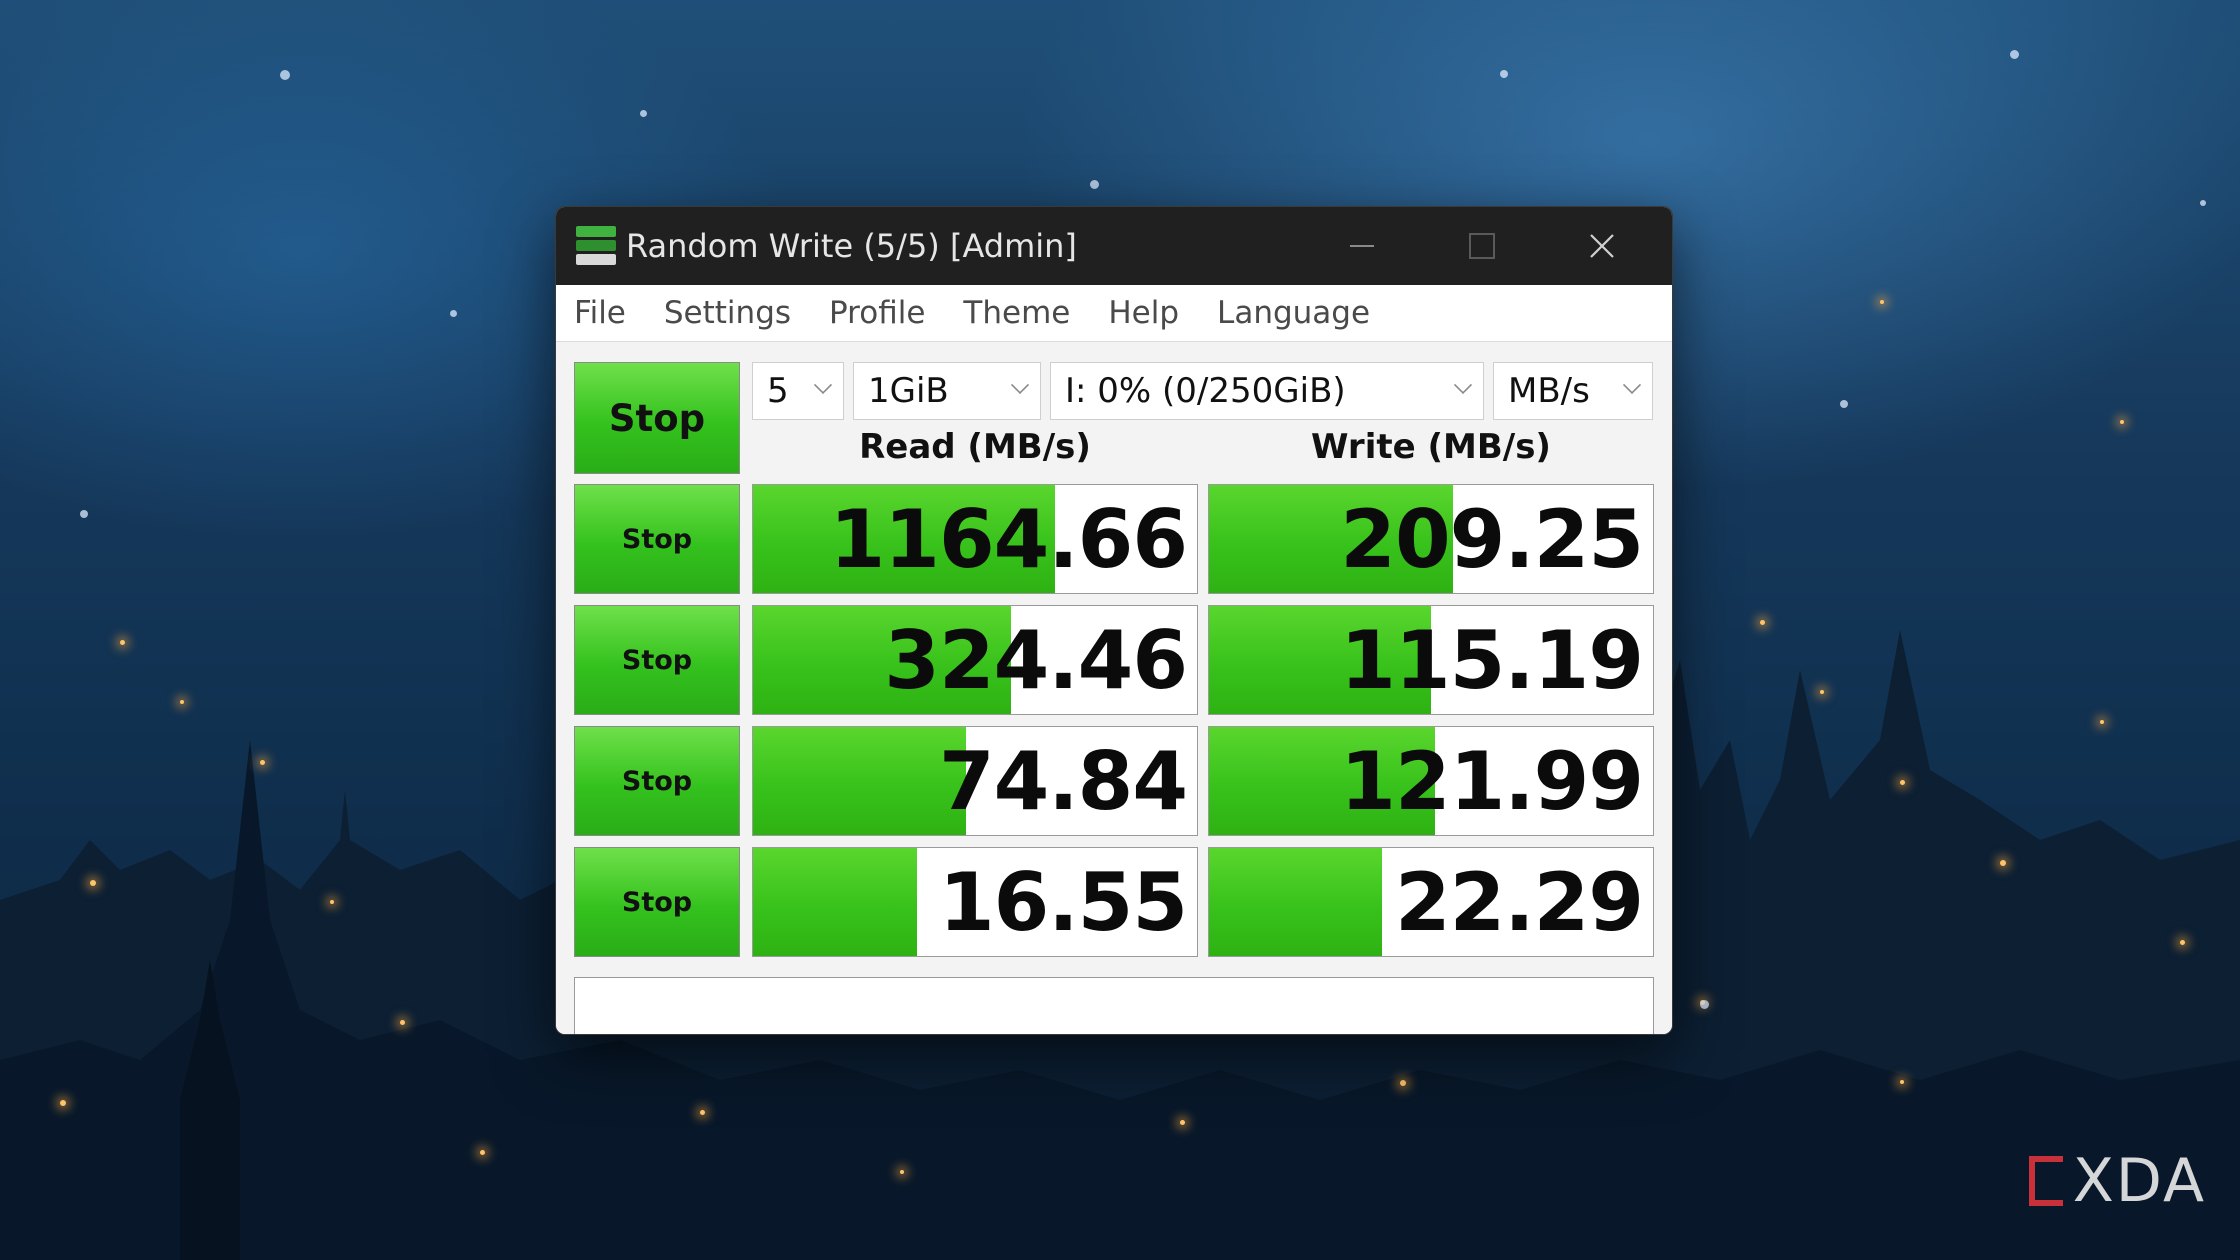 The image size is (2240, 1260). I want to click on drive-select: I: 0% (0/250GiB), so click(1267, 391).